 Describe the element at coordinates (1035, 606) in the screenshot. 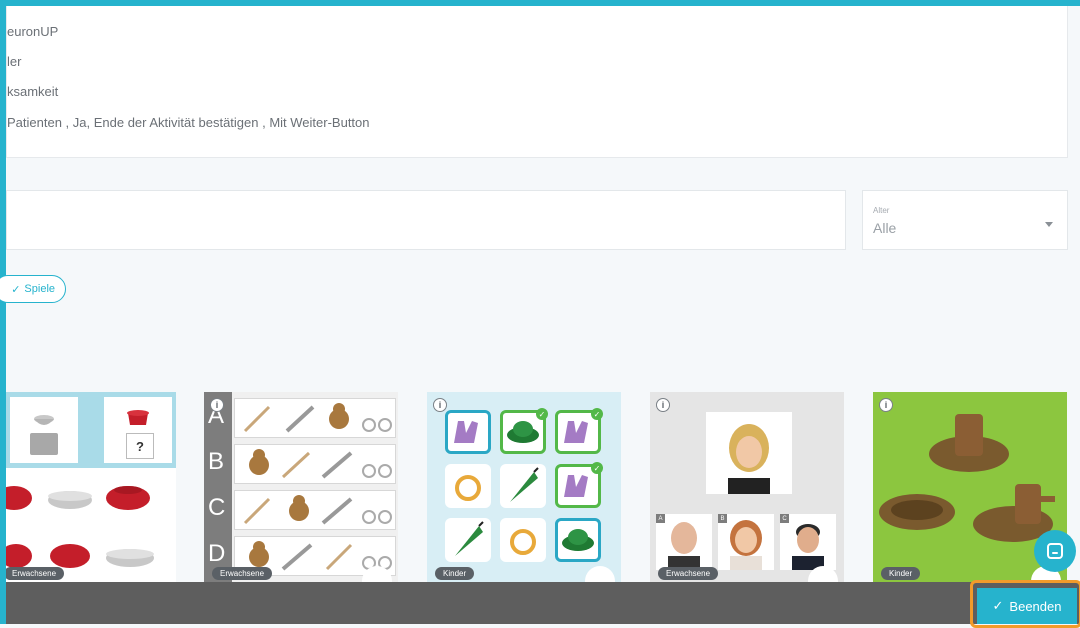

I see `finish-button-label: Beenden` at that location.